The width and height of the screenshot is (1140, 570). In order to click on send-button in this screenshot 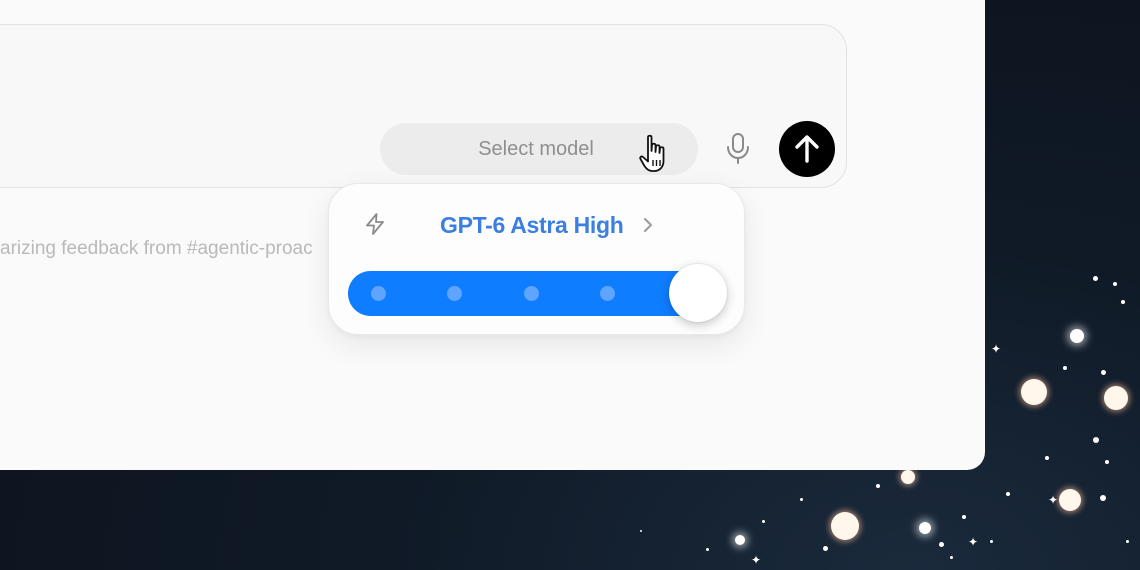, I will do `click(807, 149)`.